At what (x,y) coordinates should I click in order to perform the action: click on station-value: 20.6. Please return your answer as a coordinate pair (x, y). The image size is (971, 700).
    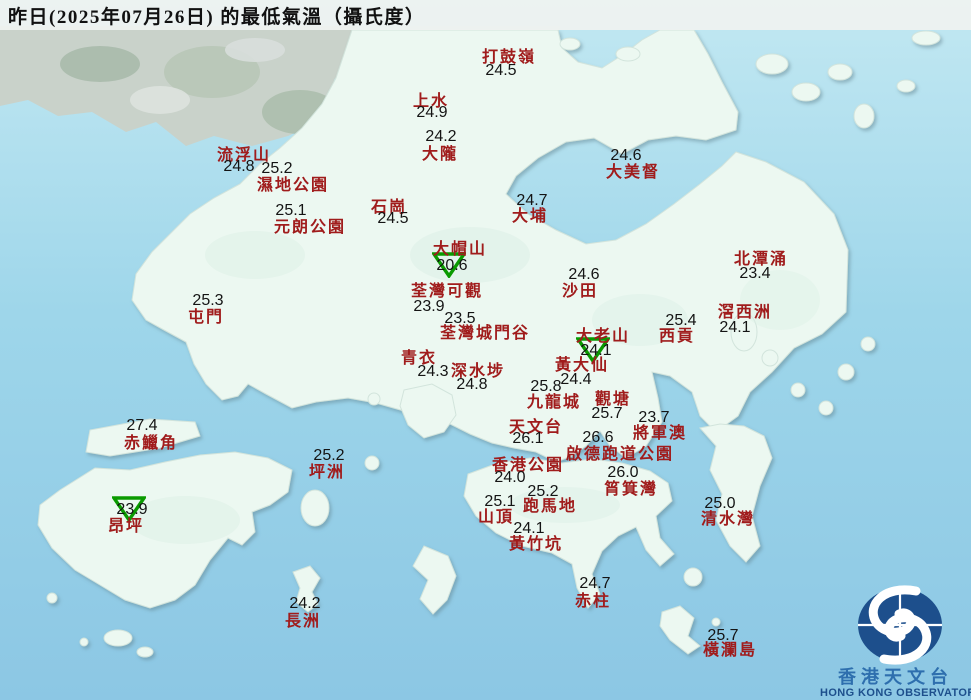
    Looking at the image, I should click on (452, 265).